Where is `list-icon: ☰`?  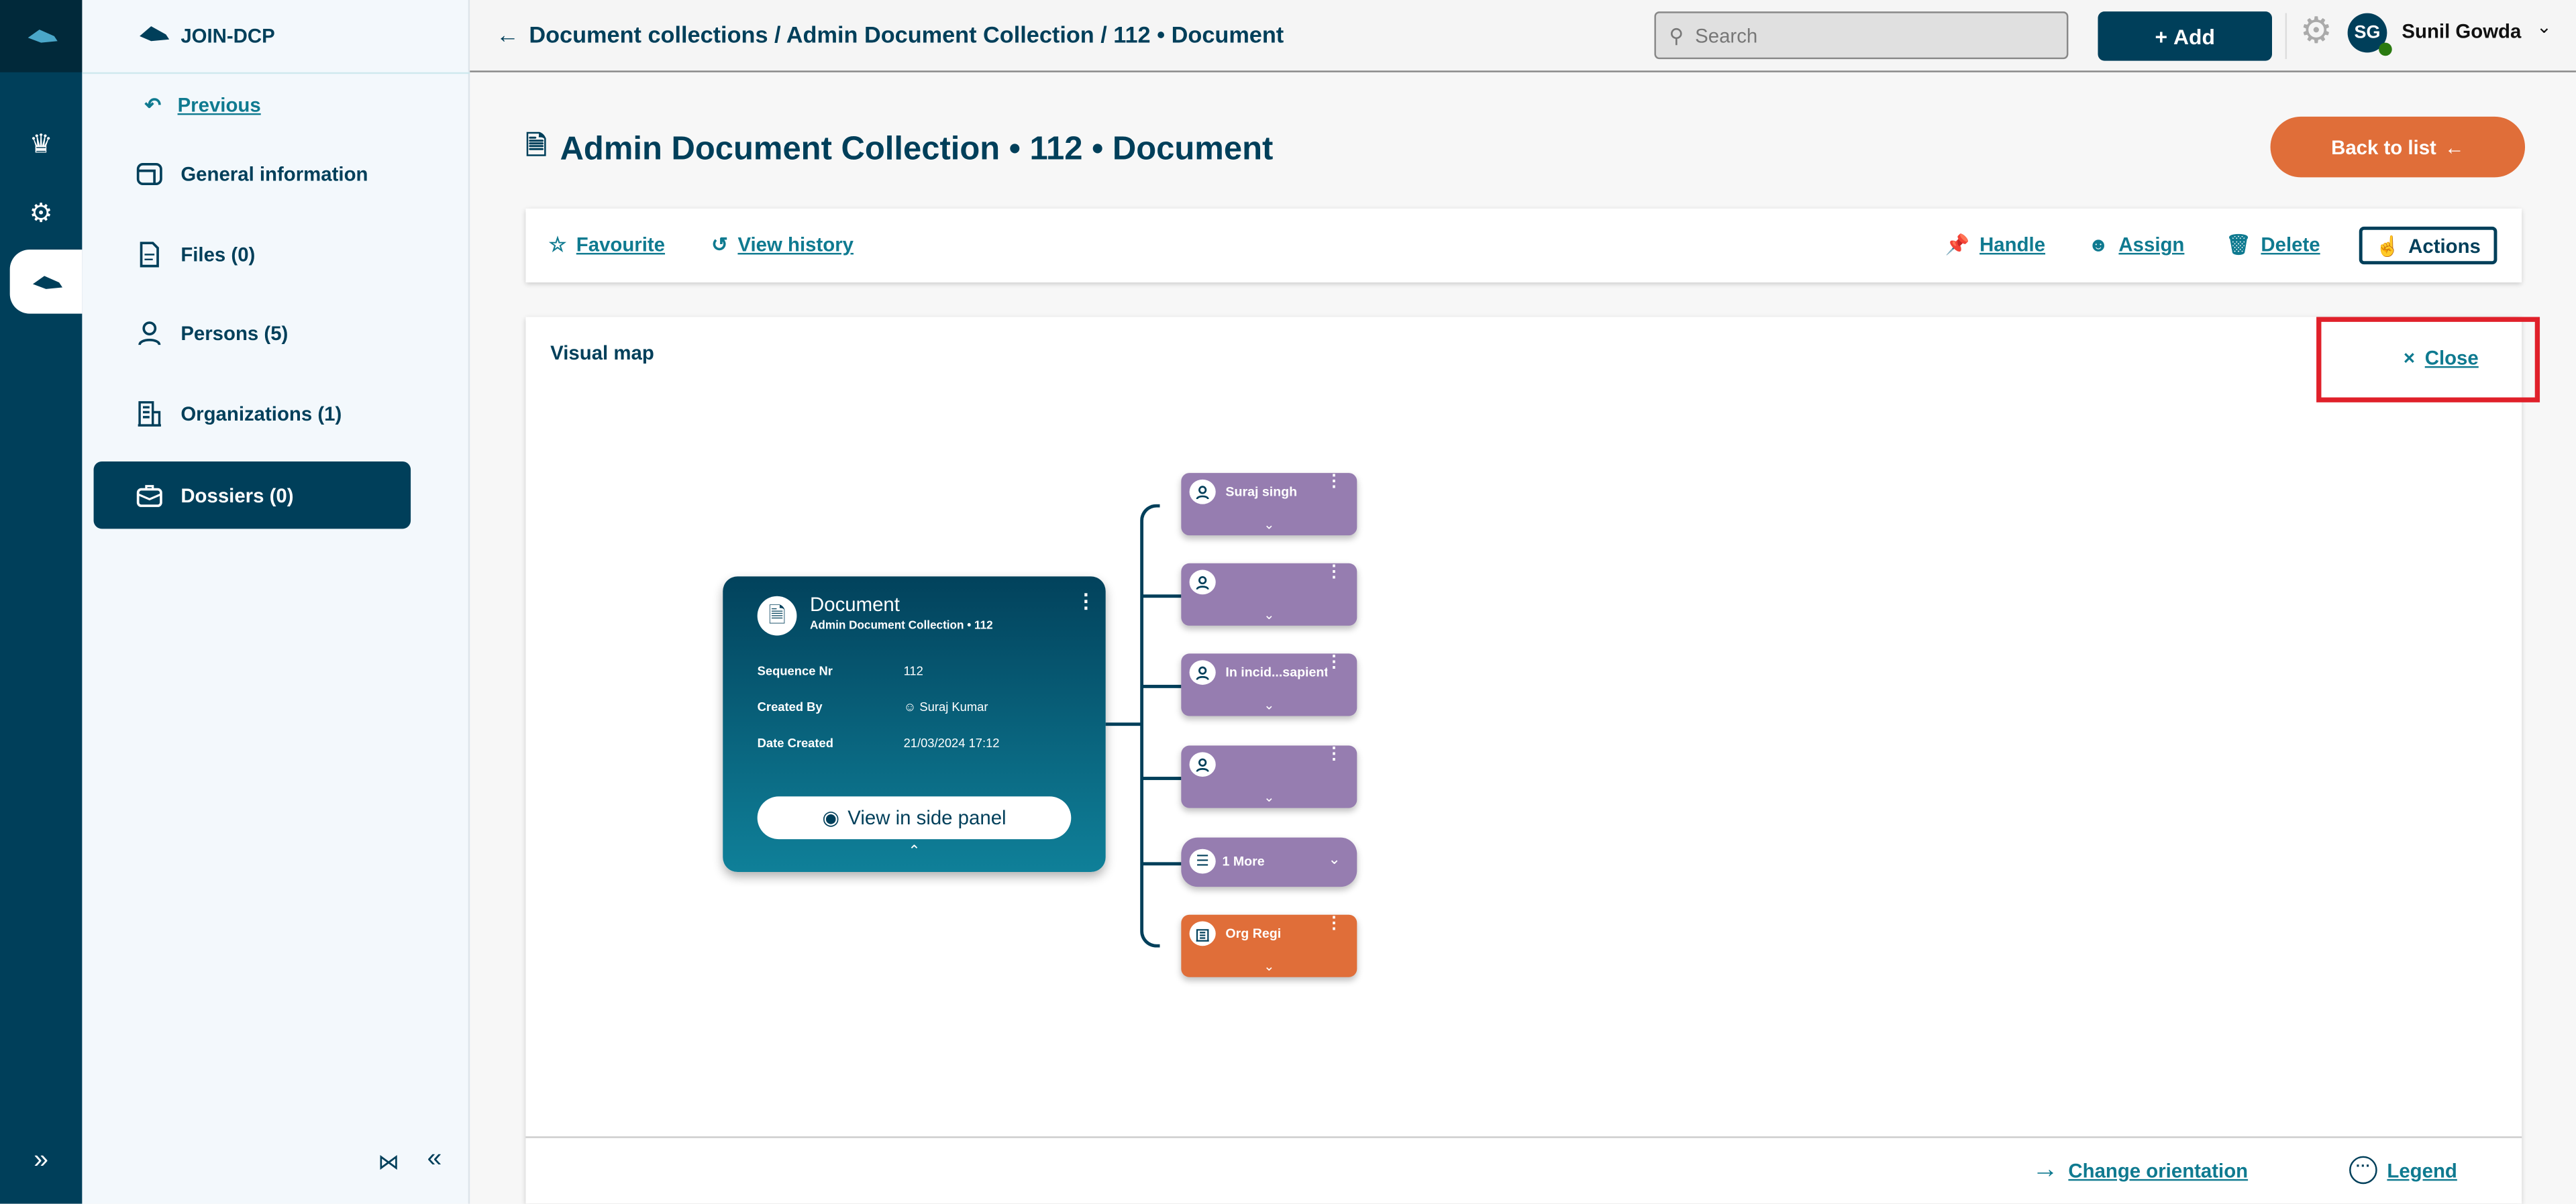 list-icon: ☰ is located at coordinates (1202, 861).